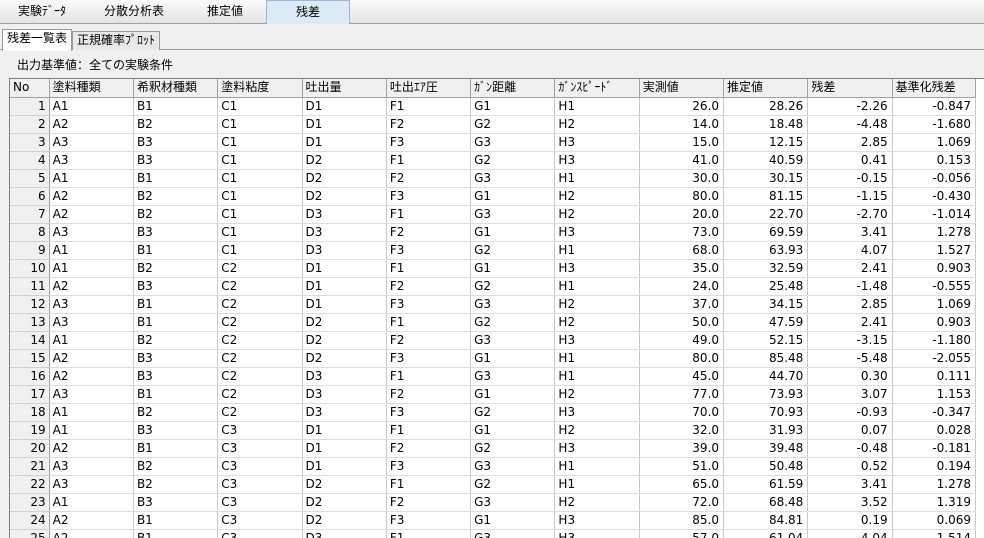 The height and width of the screenshot is (538, 984). What do you see at coordinates (493, 520) in the screenshot?
I see `table-row: 24 A2 B1 C3 D2 F3 G1 H3 85.0 84.81 0.19 0.069` at bounding box center [493, 520].